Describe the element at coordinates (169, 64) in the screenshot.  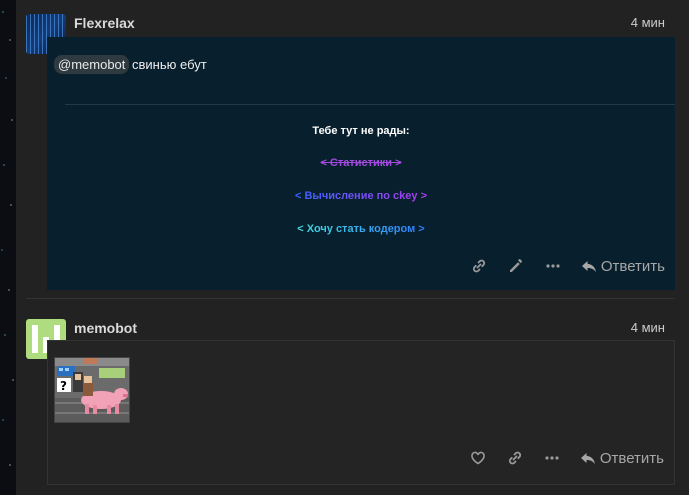
I see `post-message: свинью ебут` at that location.